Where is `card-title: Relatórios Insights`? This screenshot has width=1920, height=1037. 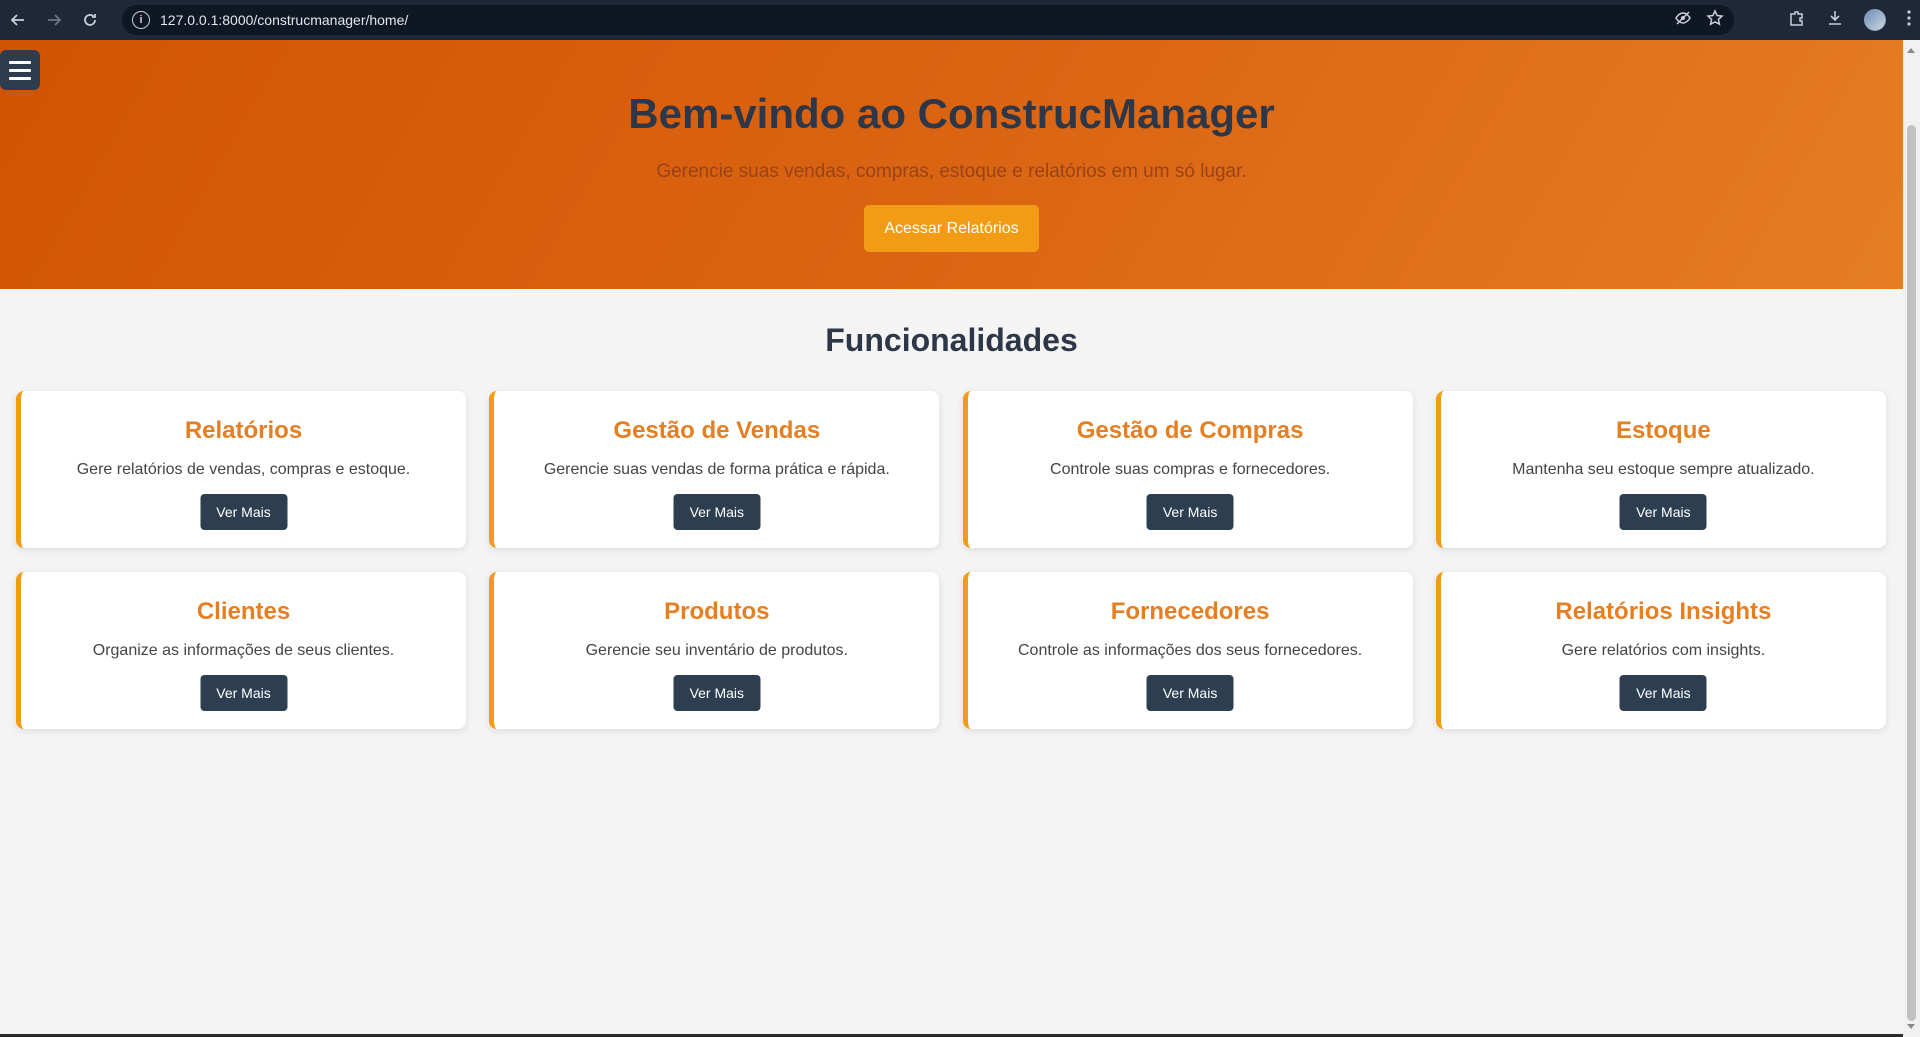
card-title: Relatórios Insights is located at coordinates (1663, 611).